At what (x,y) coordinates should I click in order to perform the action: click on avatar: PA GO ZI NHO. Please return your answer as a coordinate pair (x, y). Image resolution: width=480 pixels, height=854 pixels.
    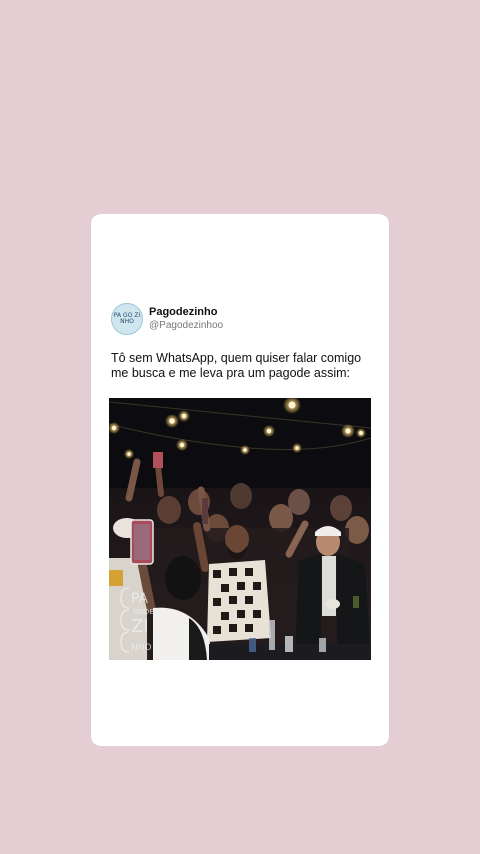
    Looking at the image, I should click on (127, 319).